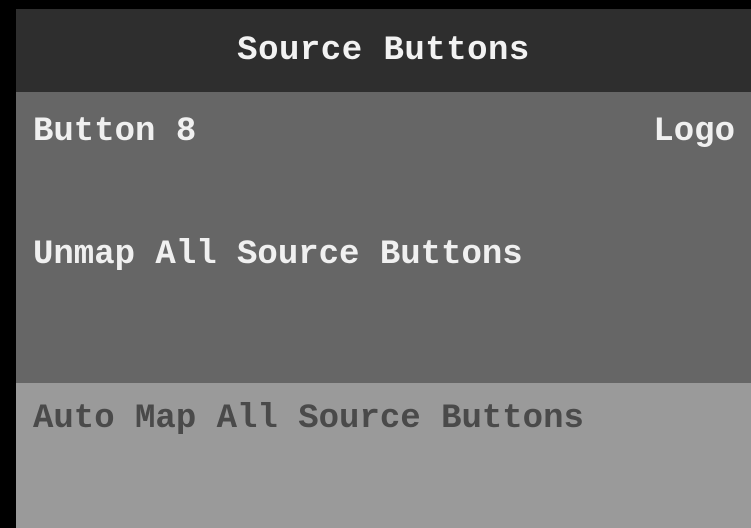  I want to click on panel-title: Source Buttons, so click(383, 50).